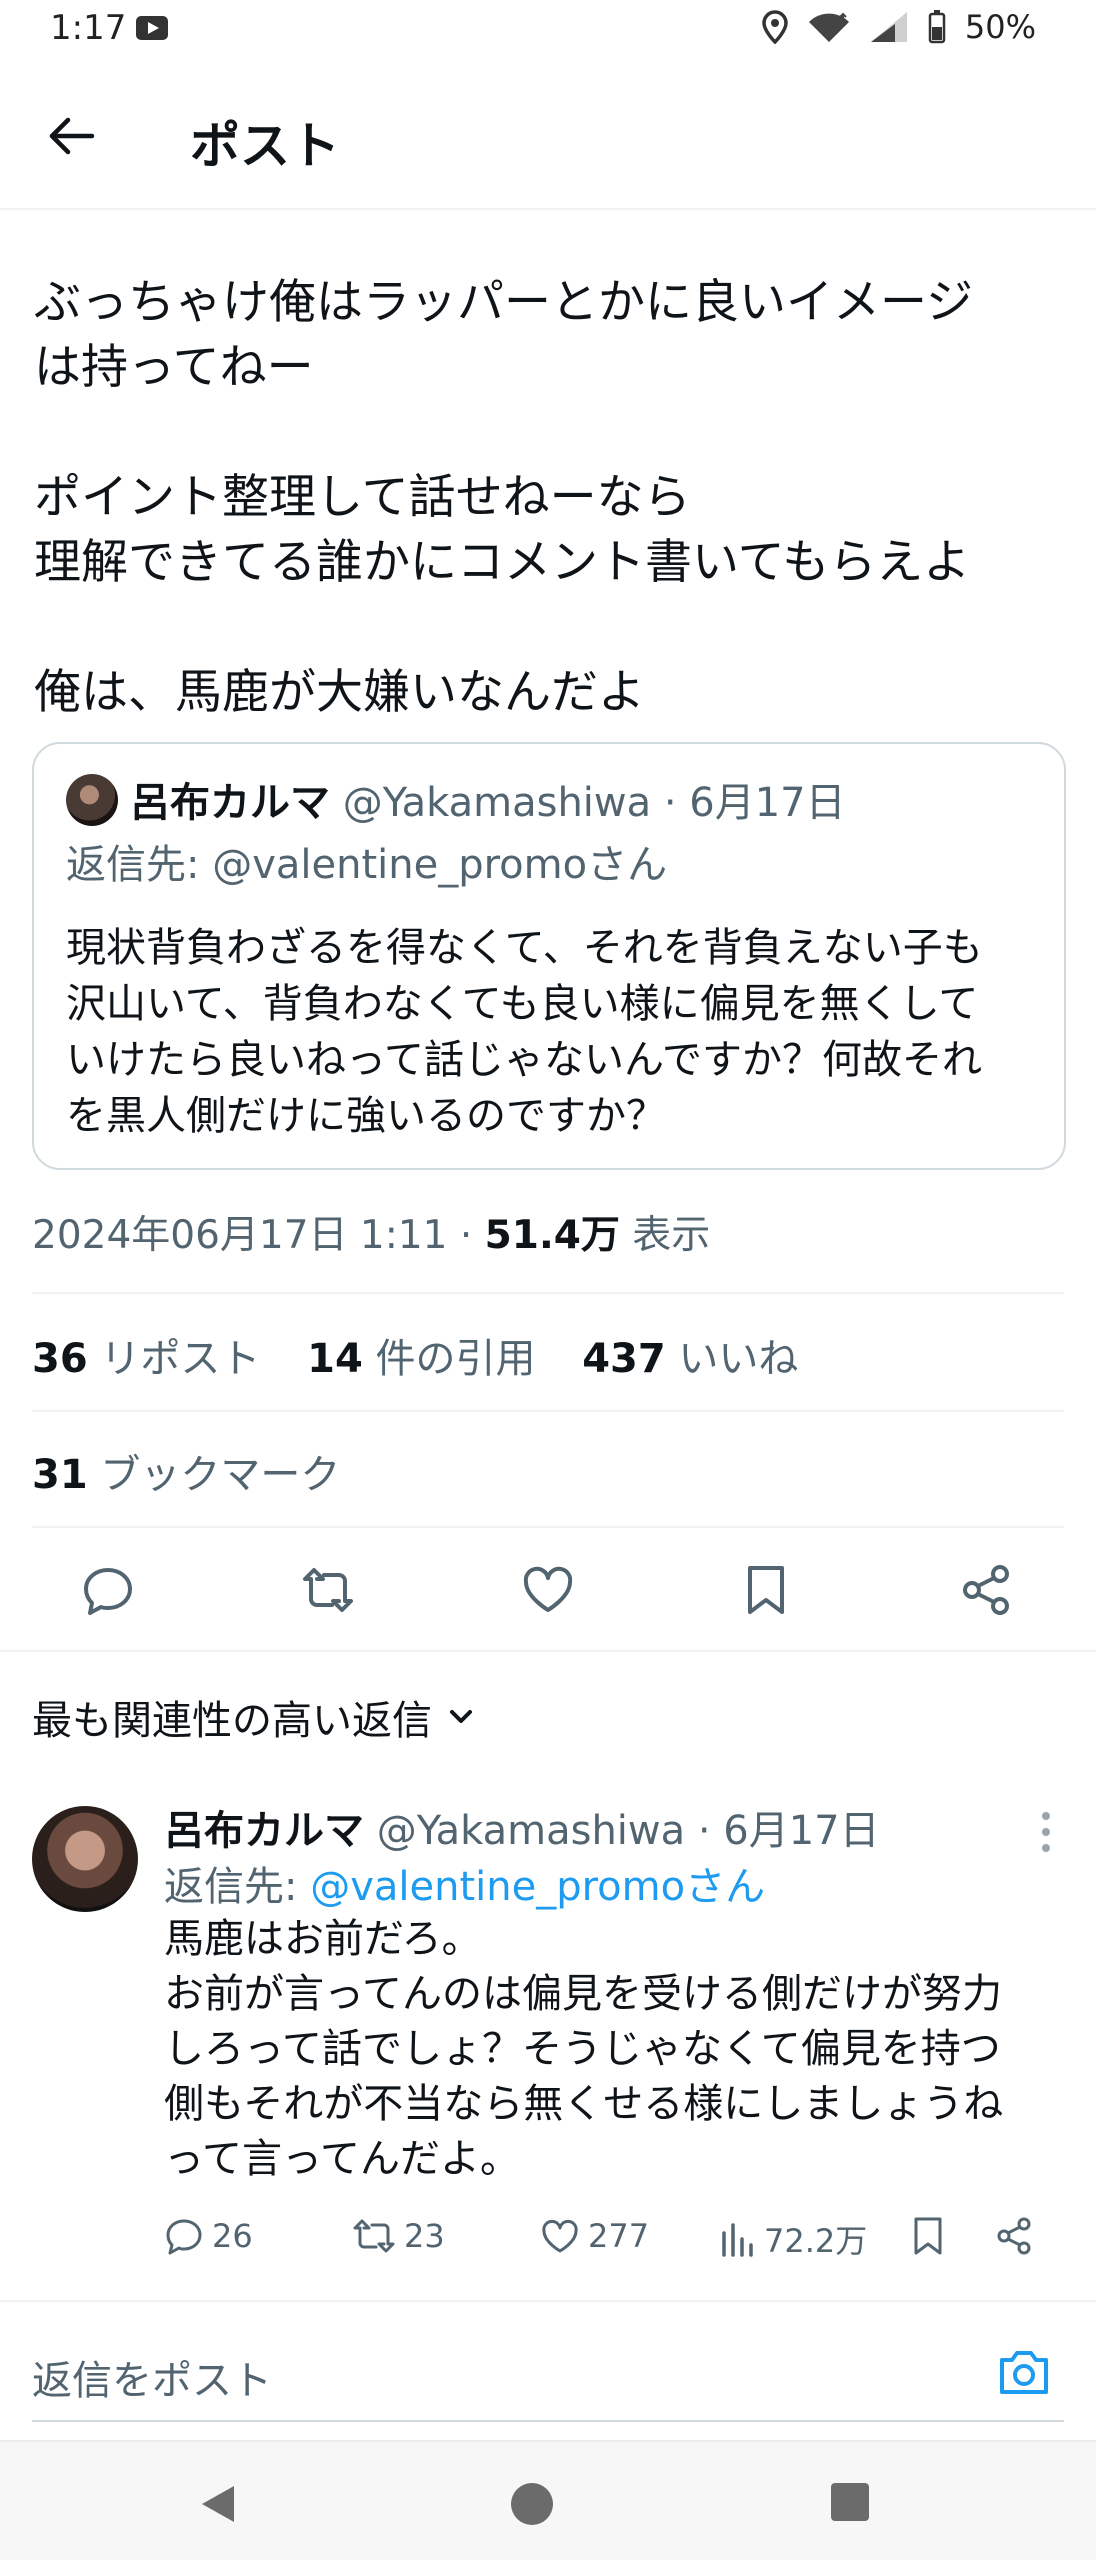 This screenshot has height=2560, width=1096. Describe the element at coordinates (214, 1475) in the screenshot. I see `bookmarks-label: ブックマーク` at that location.